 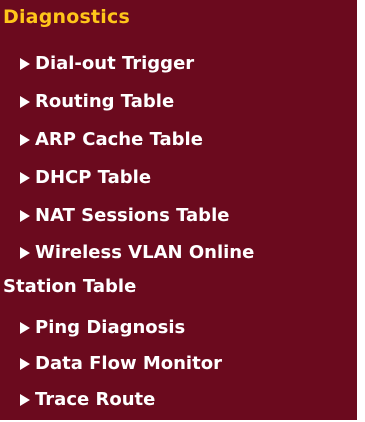 I want to click on menu-item-trace-route: Trace Route, so click(x=87, y=399).